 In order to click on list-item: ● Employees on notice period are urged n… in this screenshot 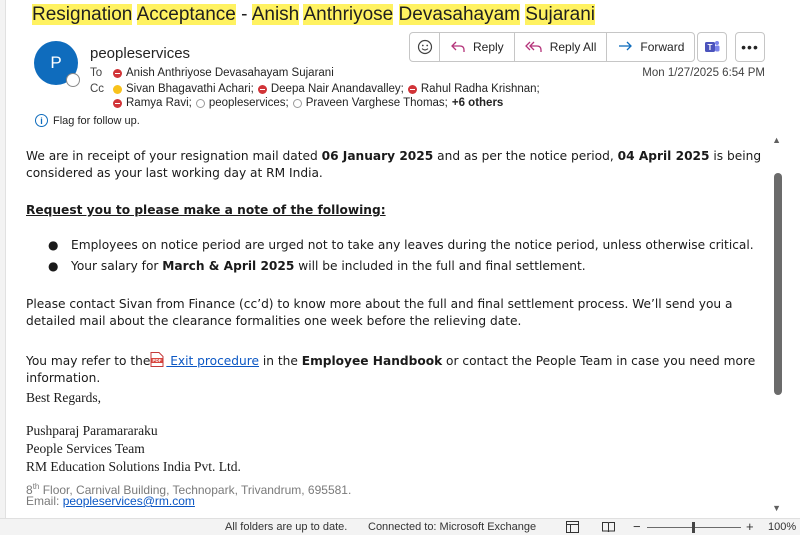, I will do `click(403, 245)`.